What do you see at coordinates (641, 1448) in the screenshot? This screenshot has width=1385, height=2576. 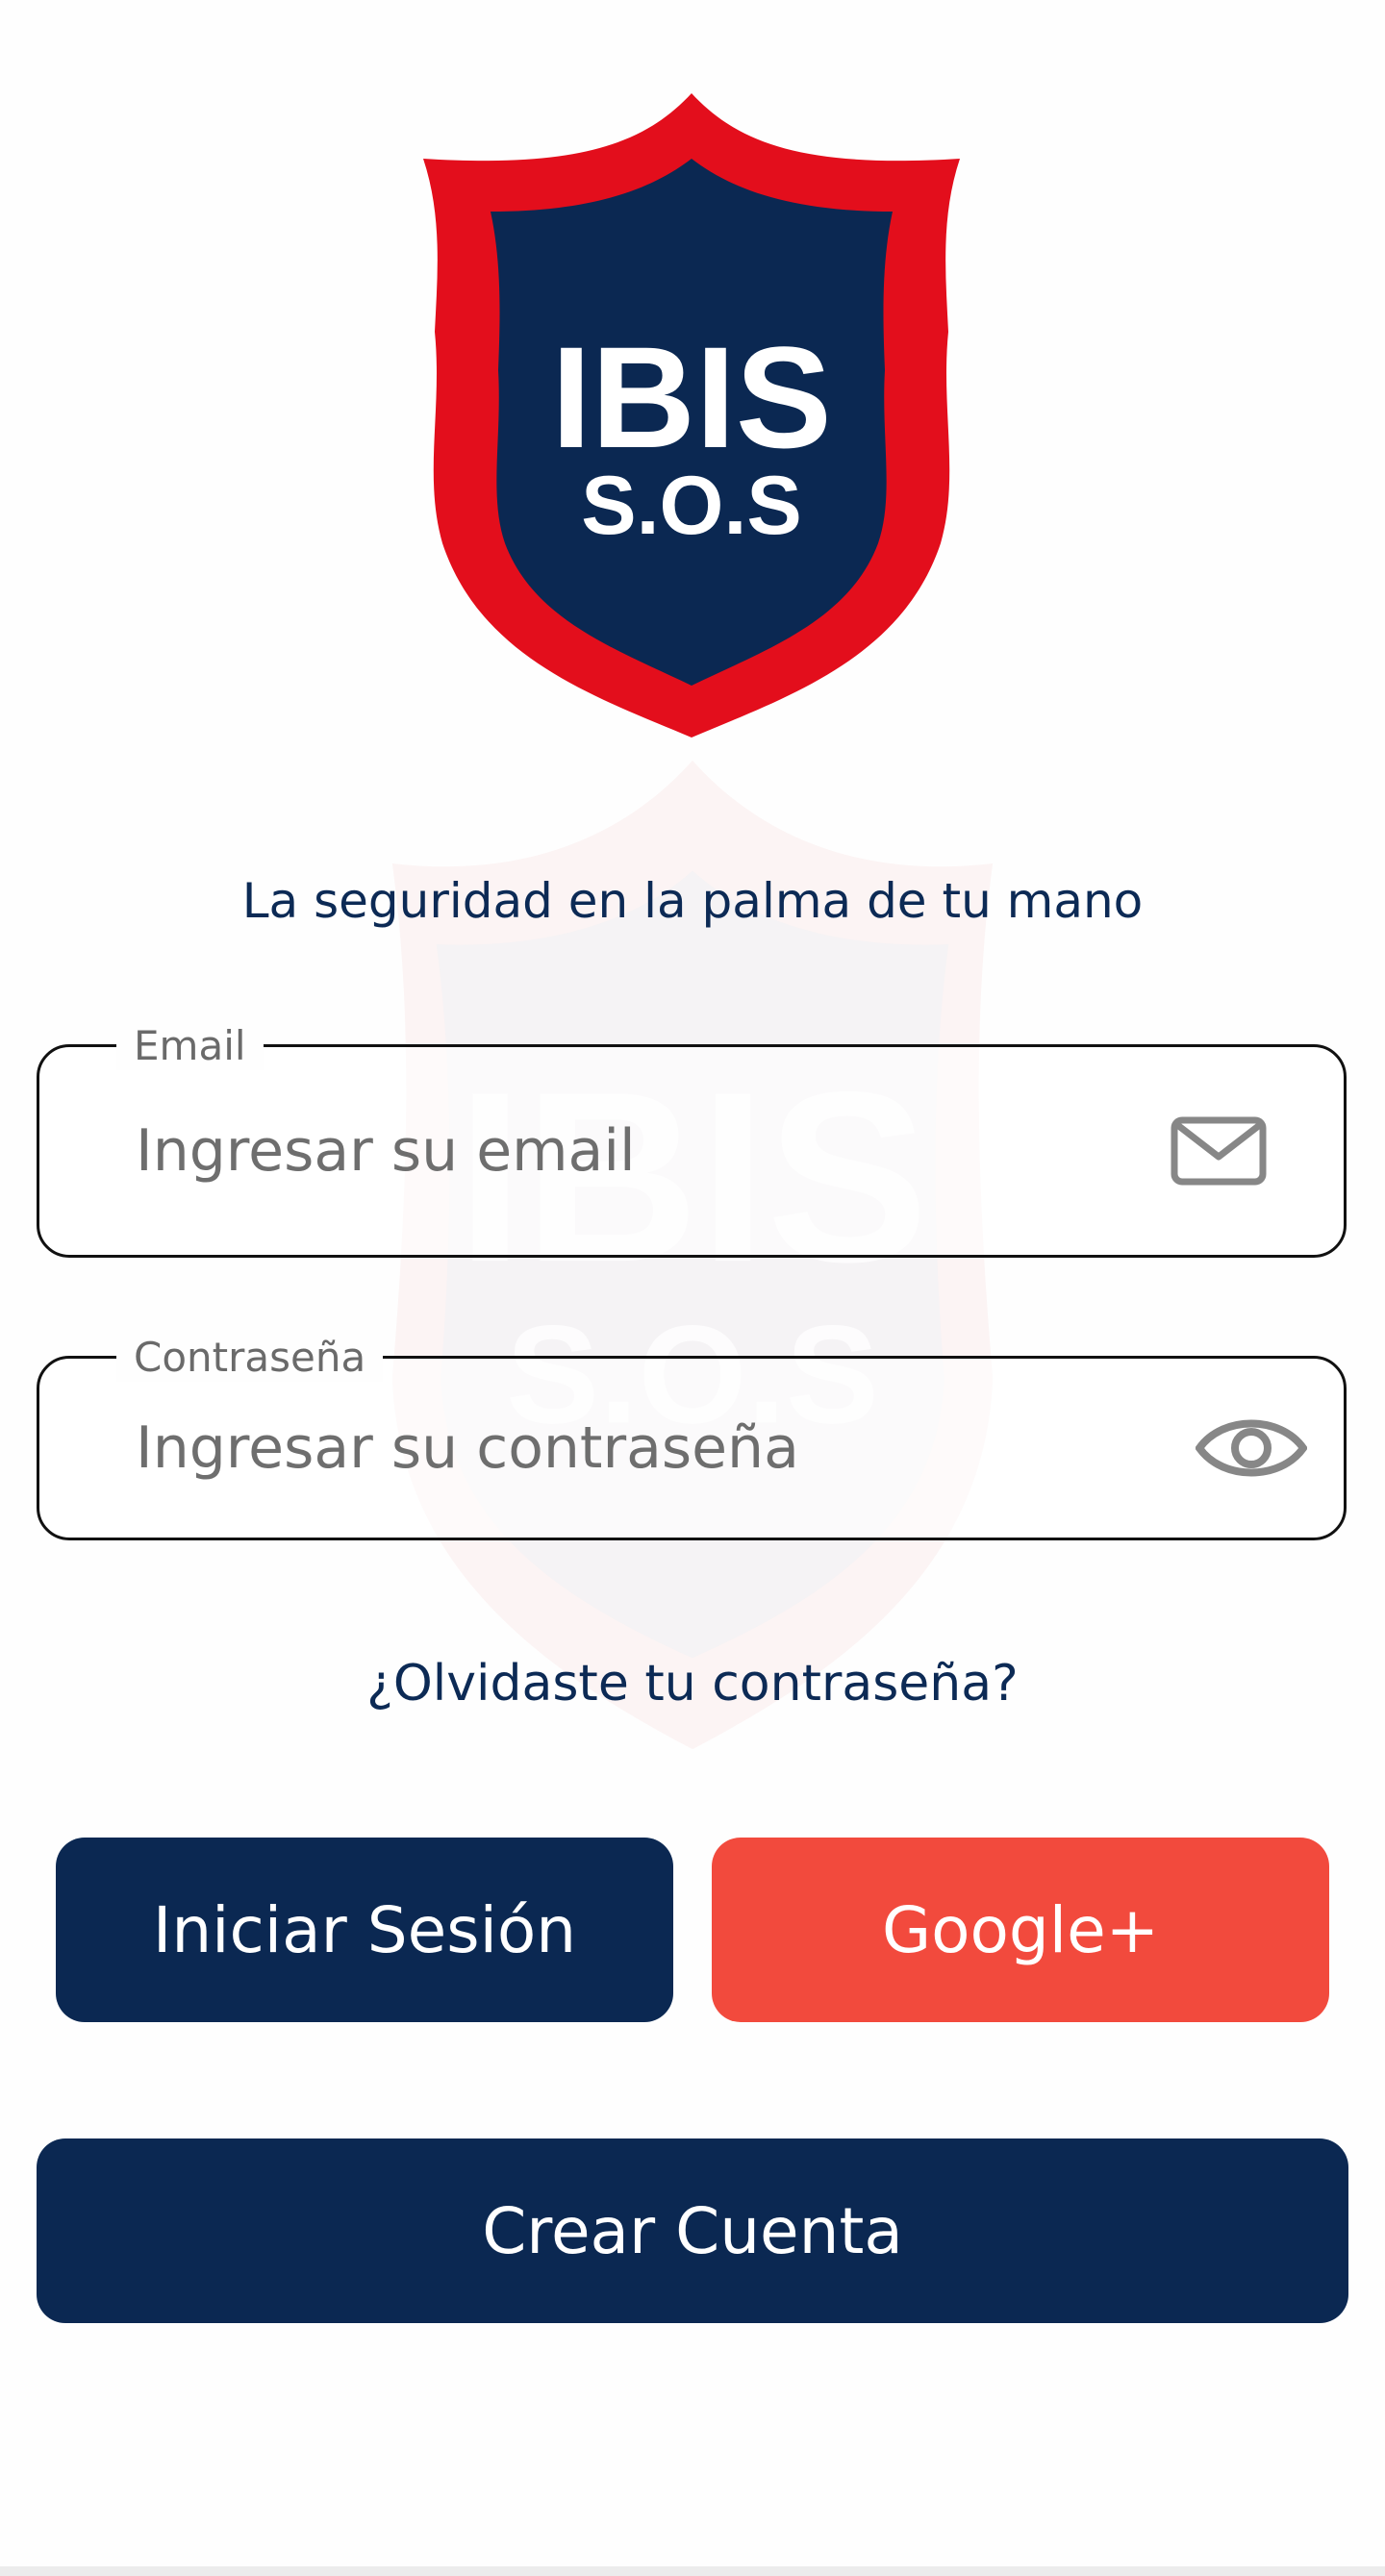 I see `password-input` at bounding box center [641, 1448].